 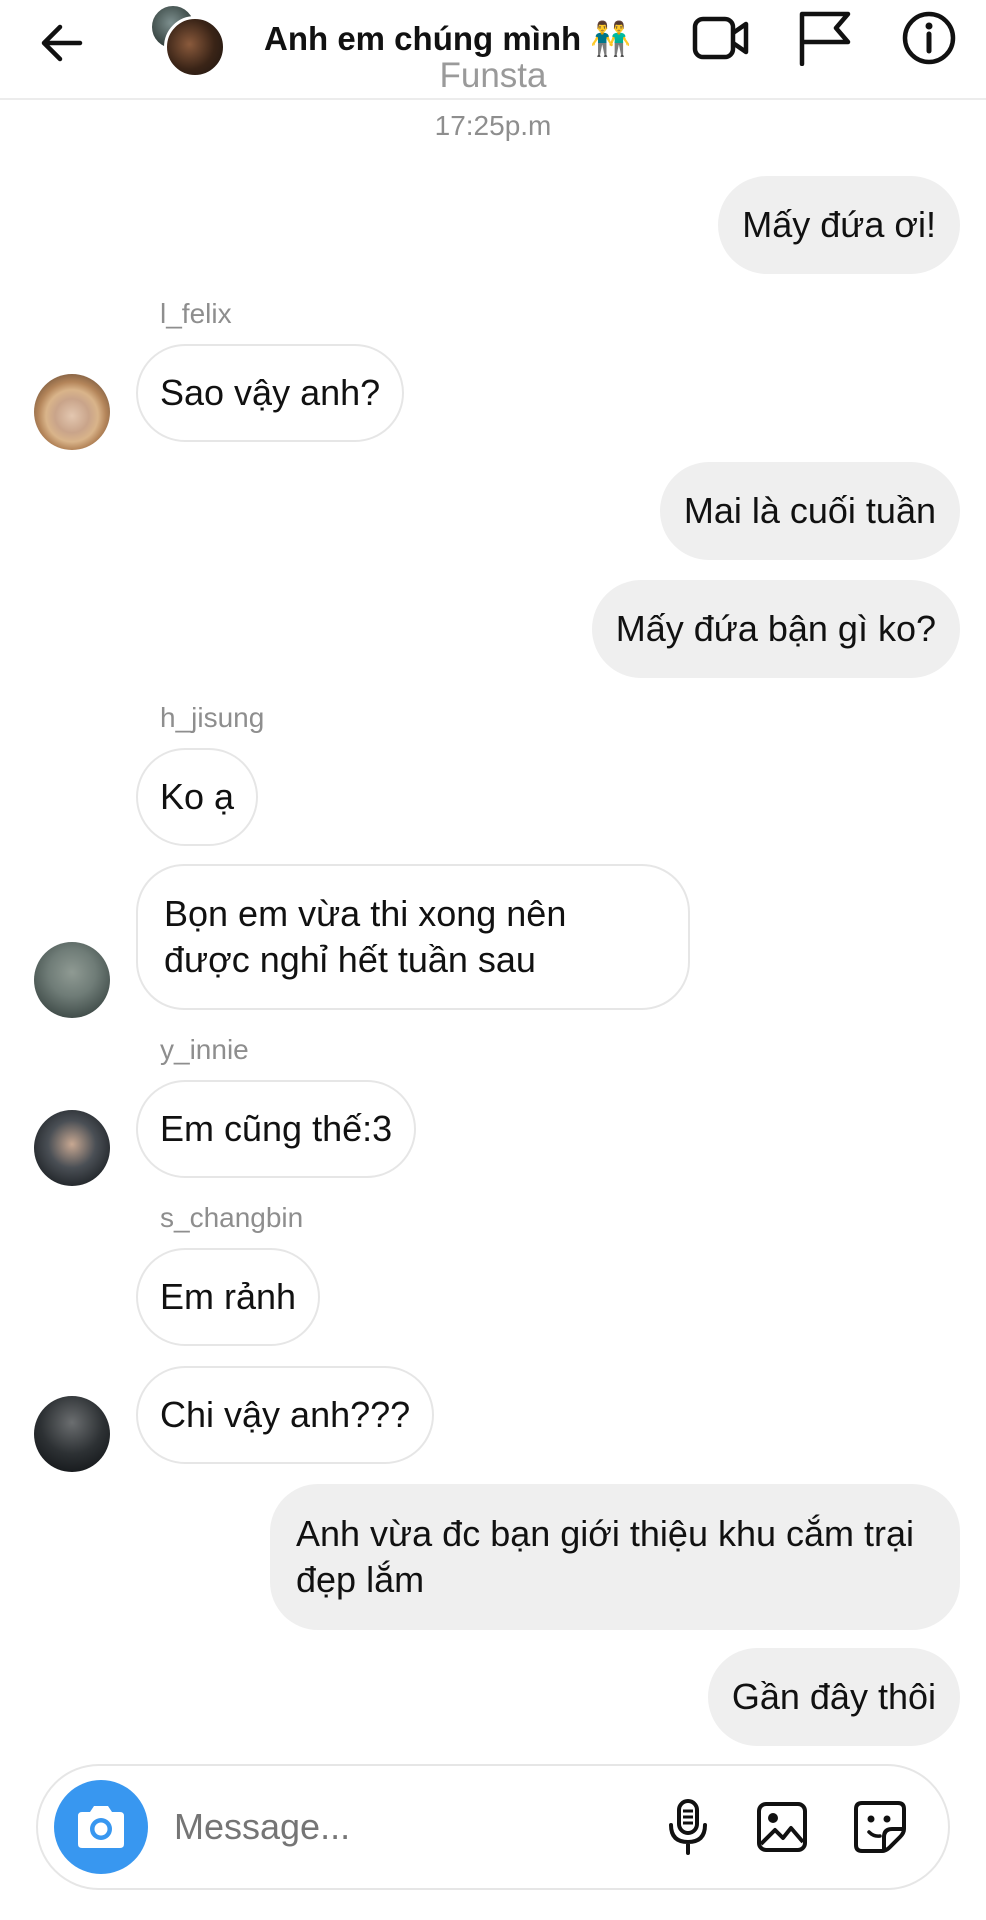 I want to click on message-text: Ko ạ, so click(x=197, y=796).